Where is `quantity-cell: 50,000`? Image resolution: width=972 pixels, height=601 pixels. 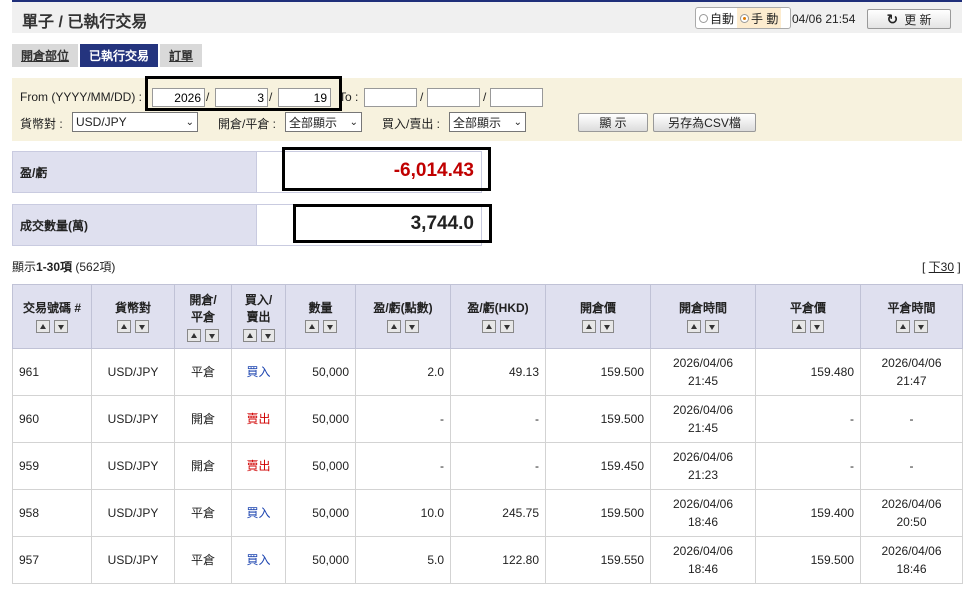 quantity-cell: 50,000 is located at coordinates (320, 372).